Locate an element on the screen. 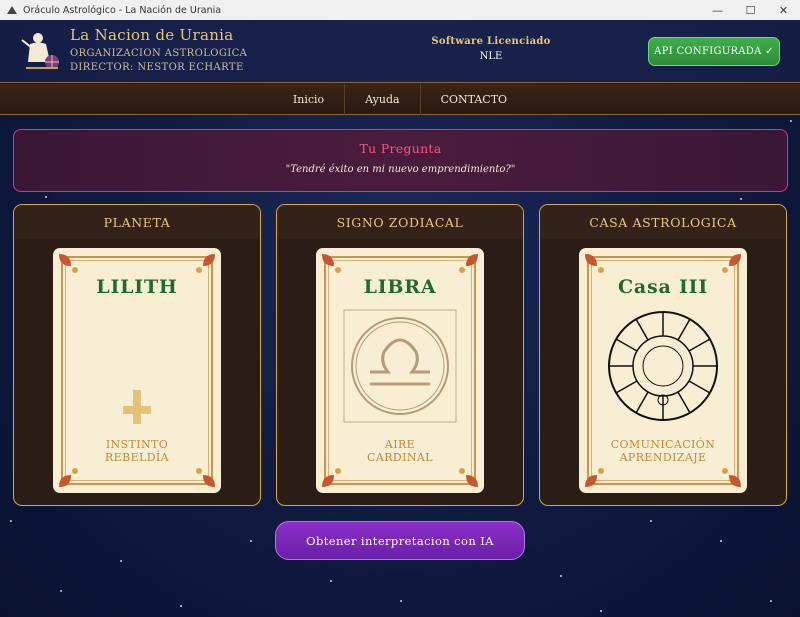 This screenshot has width=800, height=617. license-value: NLE is located at coordinates (491, 56).